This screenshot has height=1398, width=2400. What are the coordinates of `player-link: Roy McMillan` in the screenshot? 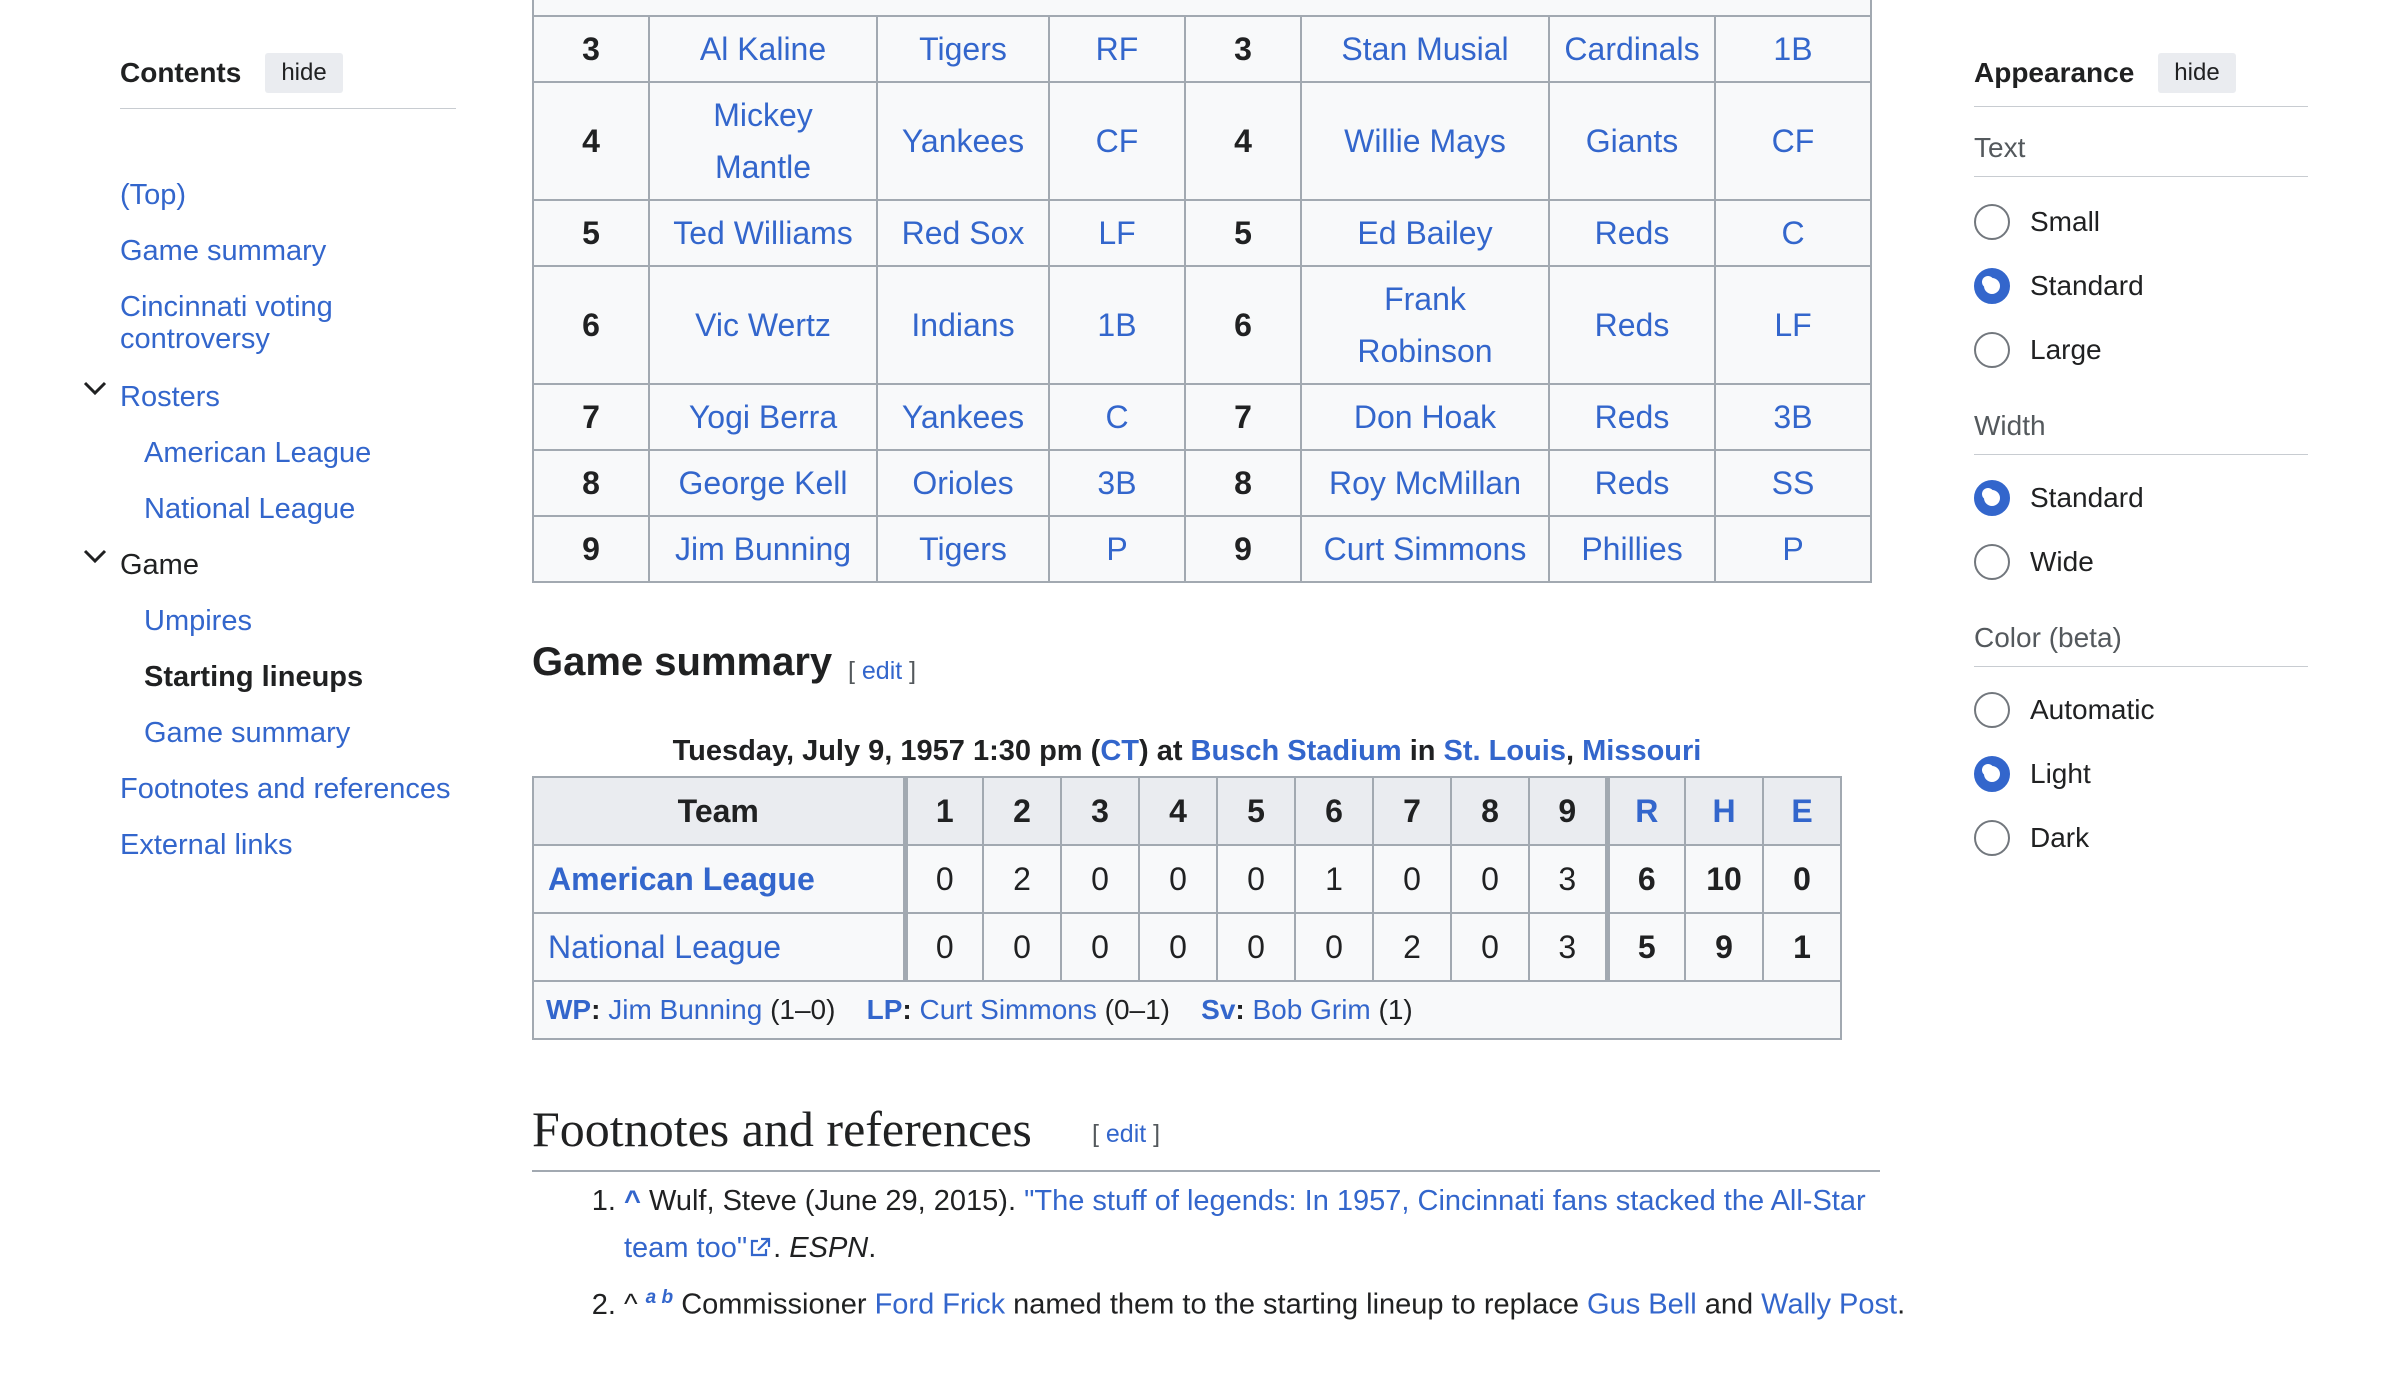 It's located at (1425, 483).